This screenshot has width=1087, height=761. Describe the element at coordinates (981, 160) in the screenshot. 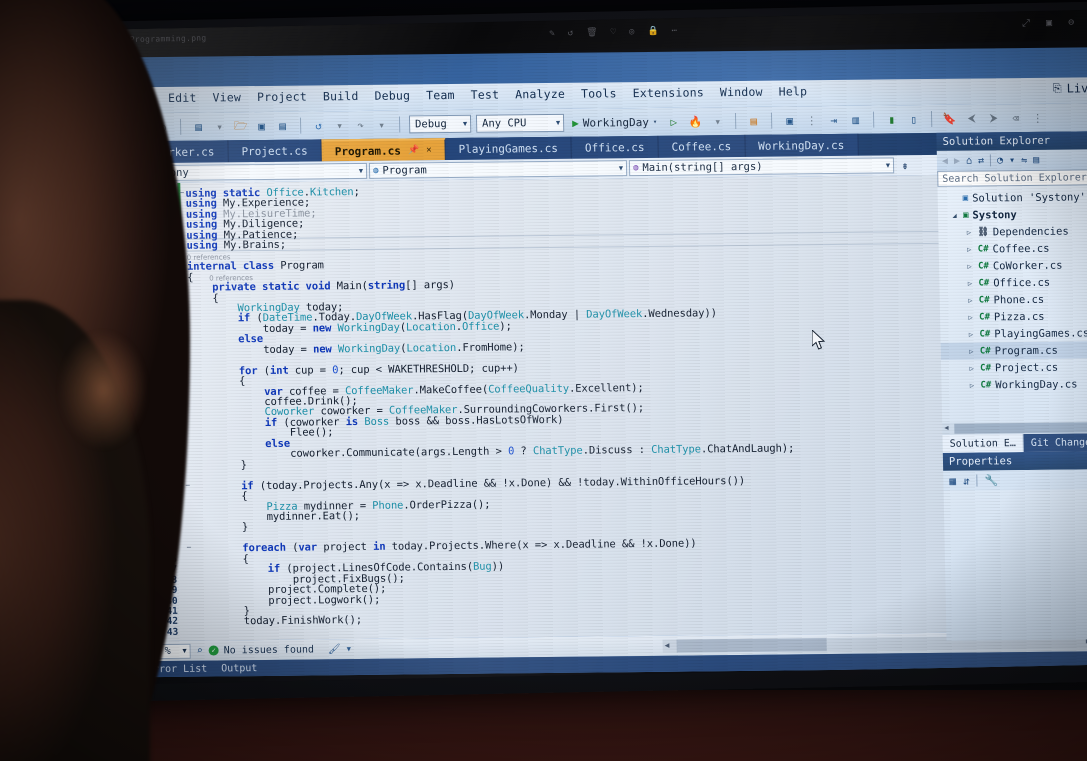

I see `sync-with-active-document-icon: ⇄` at that location.